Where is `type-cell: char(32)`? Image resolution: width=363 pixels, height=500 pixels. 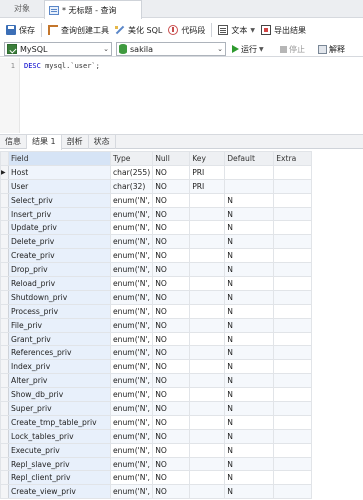 type-cell: char(32) is located at coordinates (131, 186).